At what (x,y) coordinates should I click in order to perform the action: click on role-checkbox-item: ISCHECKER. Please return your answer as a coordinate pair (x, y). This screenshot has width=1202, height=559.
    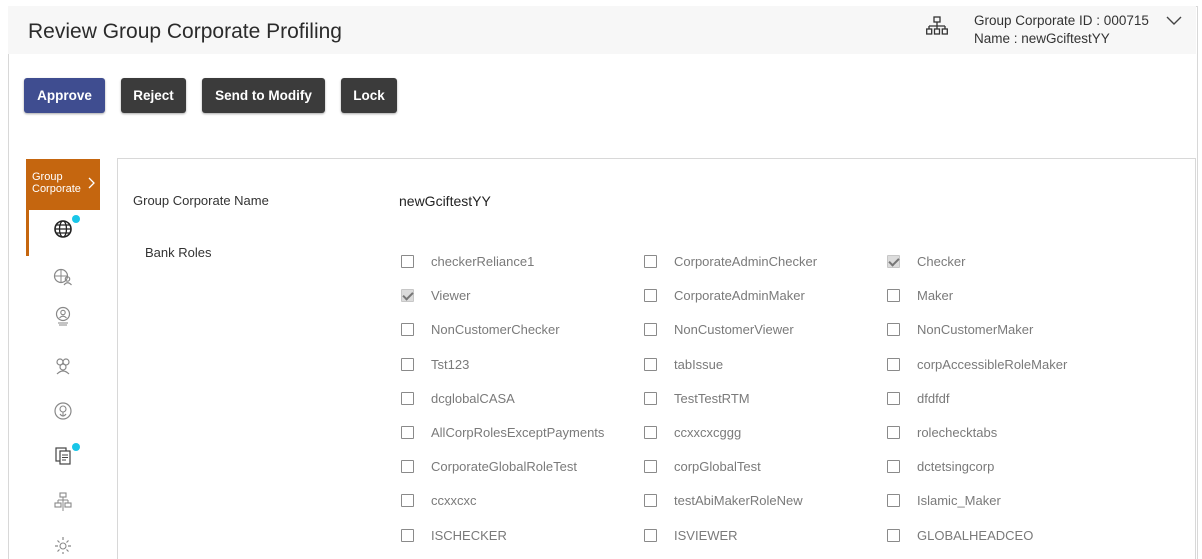
    Looking at the image, I should click on (454, 535).